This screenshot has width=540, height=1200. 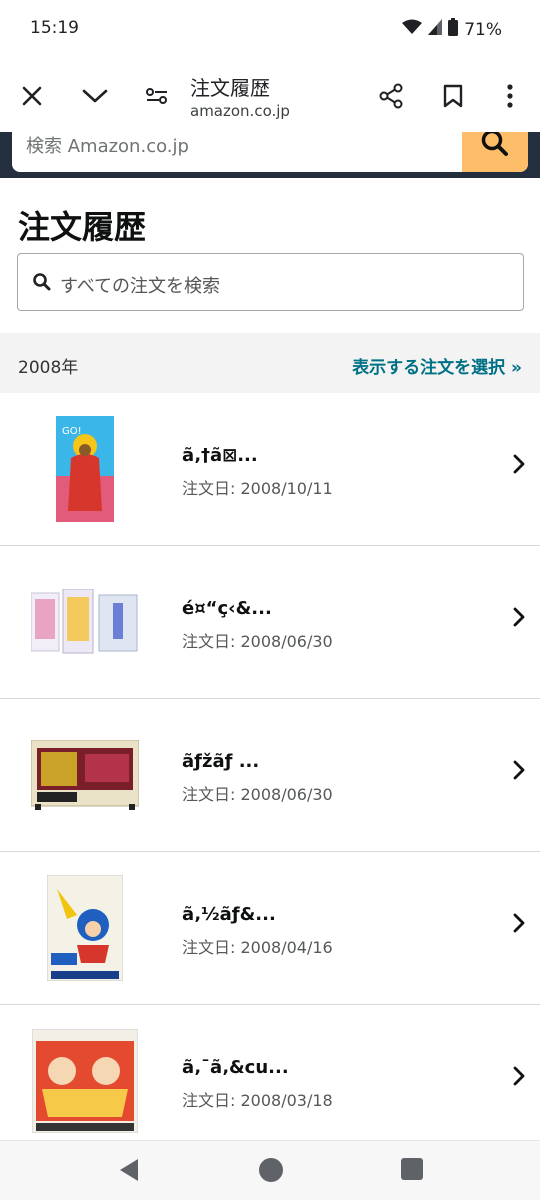 I want to click on chevron-down-icon, so click(x=95, y=96).